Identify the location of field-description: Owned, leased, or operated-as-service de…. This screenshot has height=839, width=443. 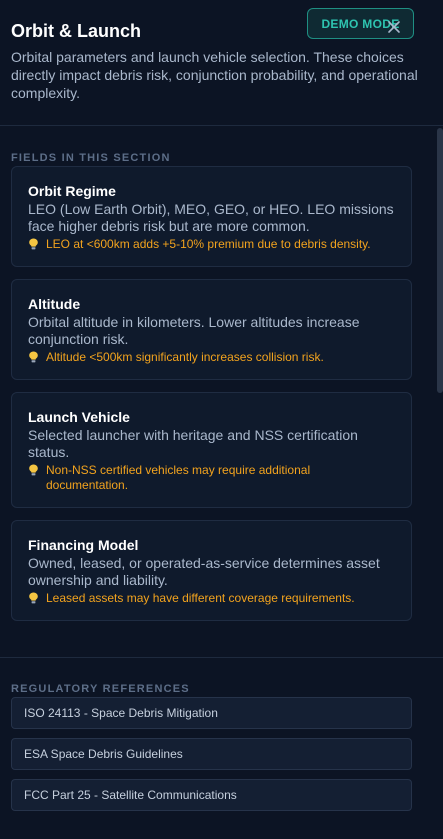
(204, 571).